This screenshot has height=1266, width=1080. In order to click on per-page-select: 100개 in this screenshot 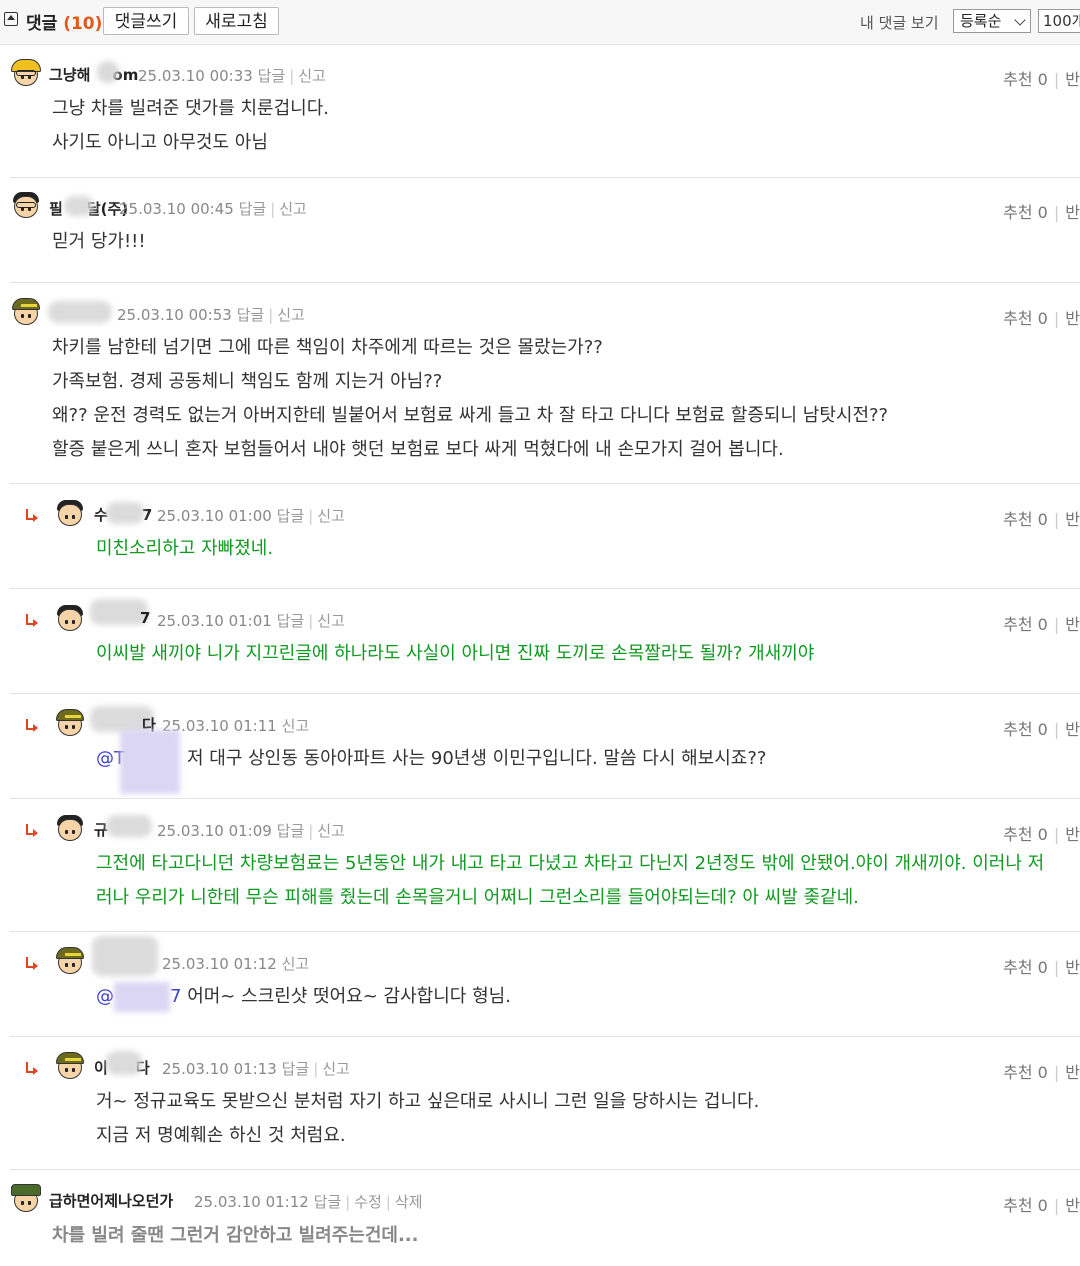, I will do `click(1059, 21)`.